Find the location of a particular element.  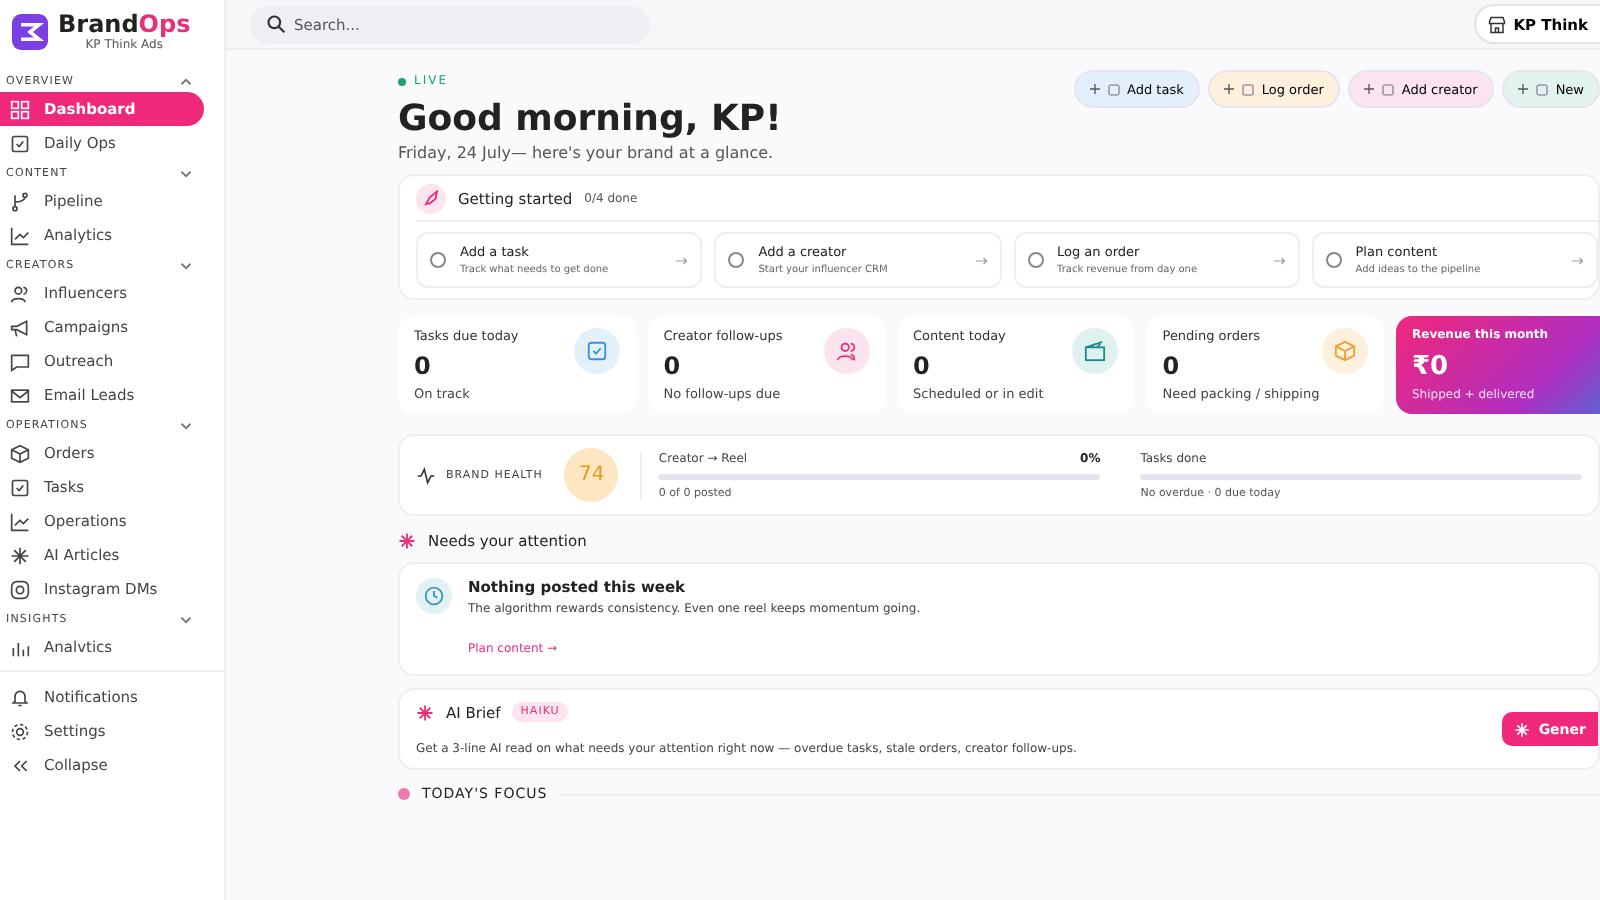

chat-bubble-icon is located at coordinates (20, 361).